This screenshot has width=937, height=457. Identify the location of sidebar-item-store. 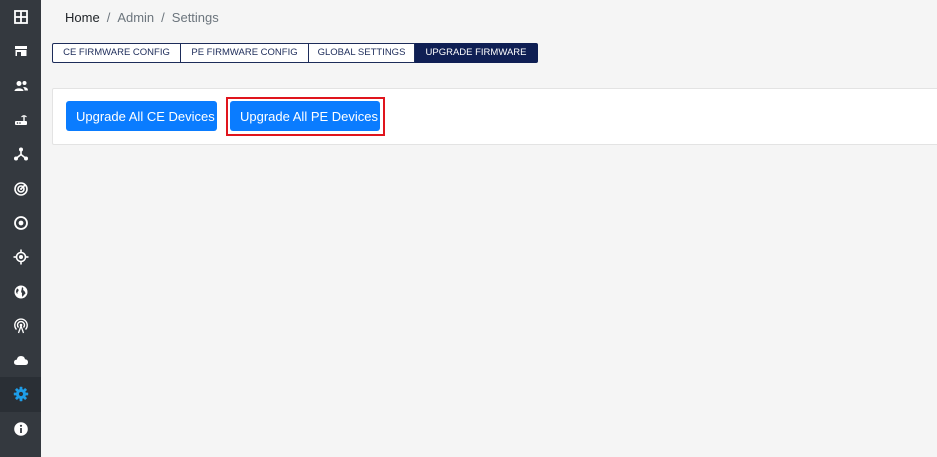
(20, 51).